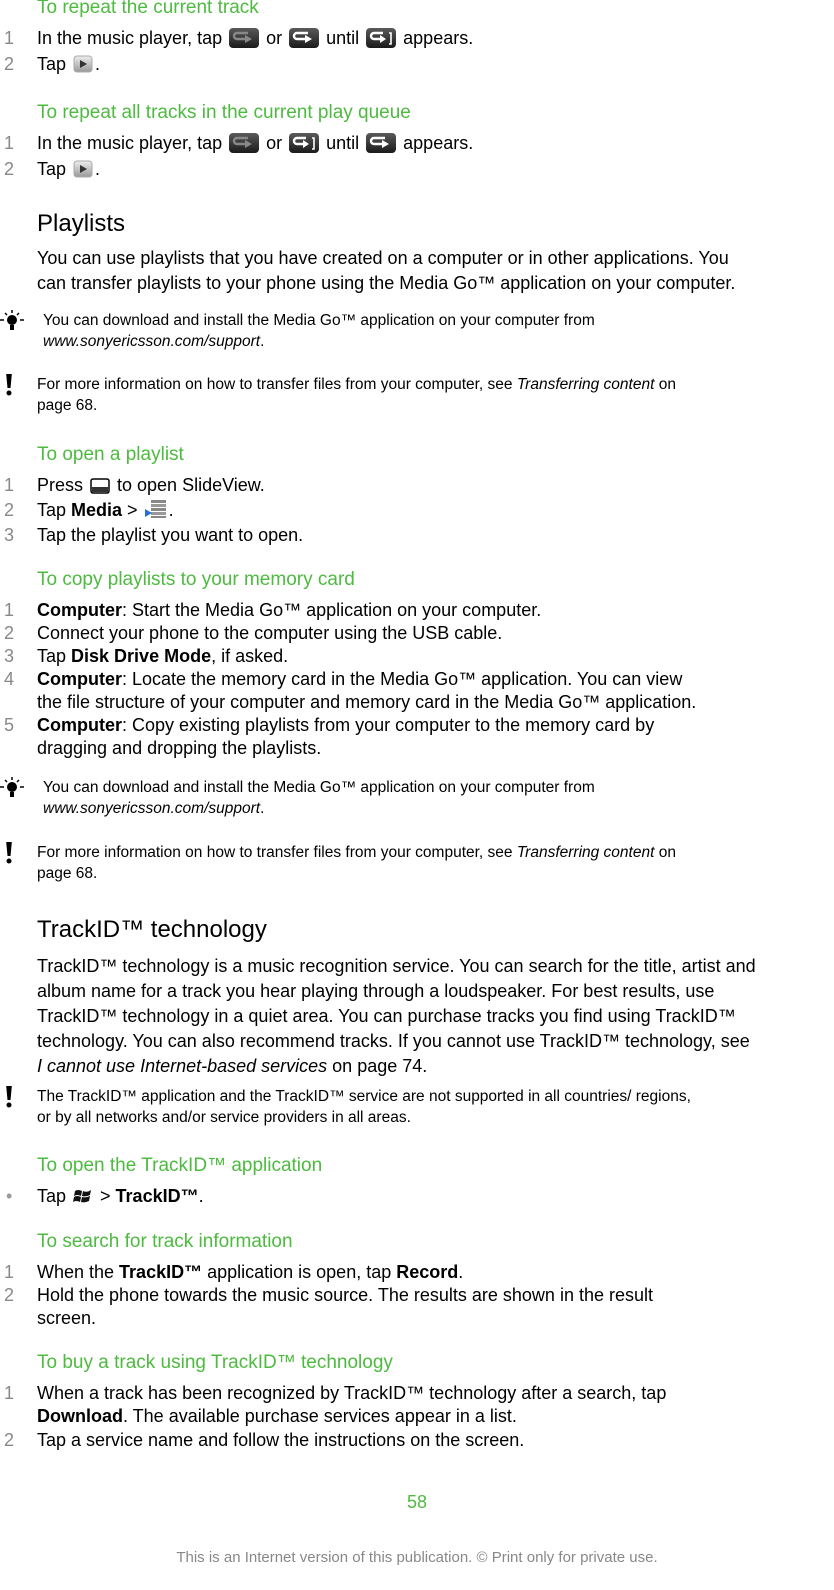 Image resolution: width=834 pixels, height=1590 pixels. Describe the element at coordinates (165, 1241) in the screenshot. I see `heading-search-track: To search for track information` at that location.